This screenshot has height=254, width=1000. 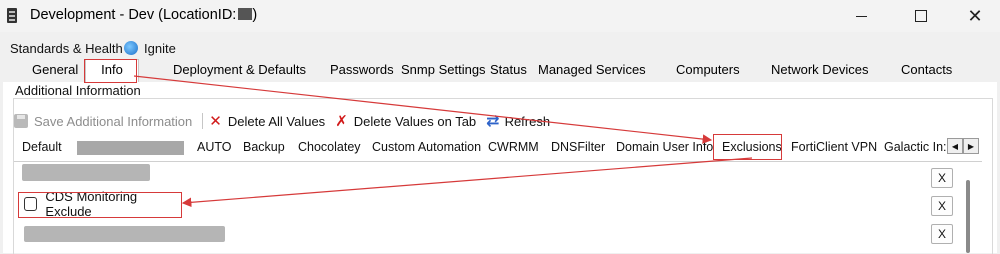 I want to click on tab-standards-health: Standards & Health, so click(x=66, y=48).